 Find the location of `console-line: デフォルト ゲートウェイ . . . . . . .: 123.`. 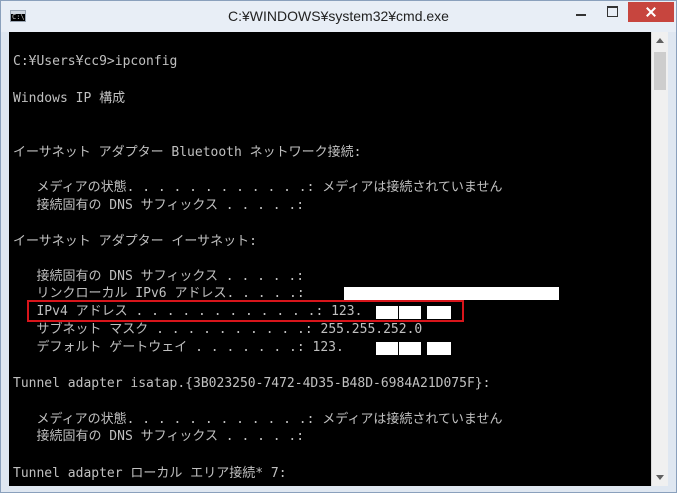

console-line: デフォルト ゲートウェイ . . . . . . .: 123. is located at coordinates (178, 347).